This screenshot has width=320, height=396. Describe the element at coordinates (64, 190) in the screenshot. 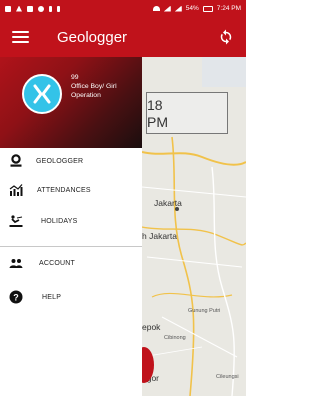

I see `nav-label-attendances: ATTENDANCES` at that location.